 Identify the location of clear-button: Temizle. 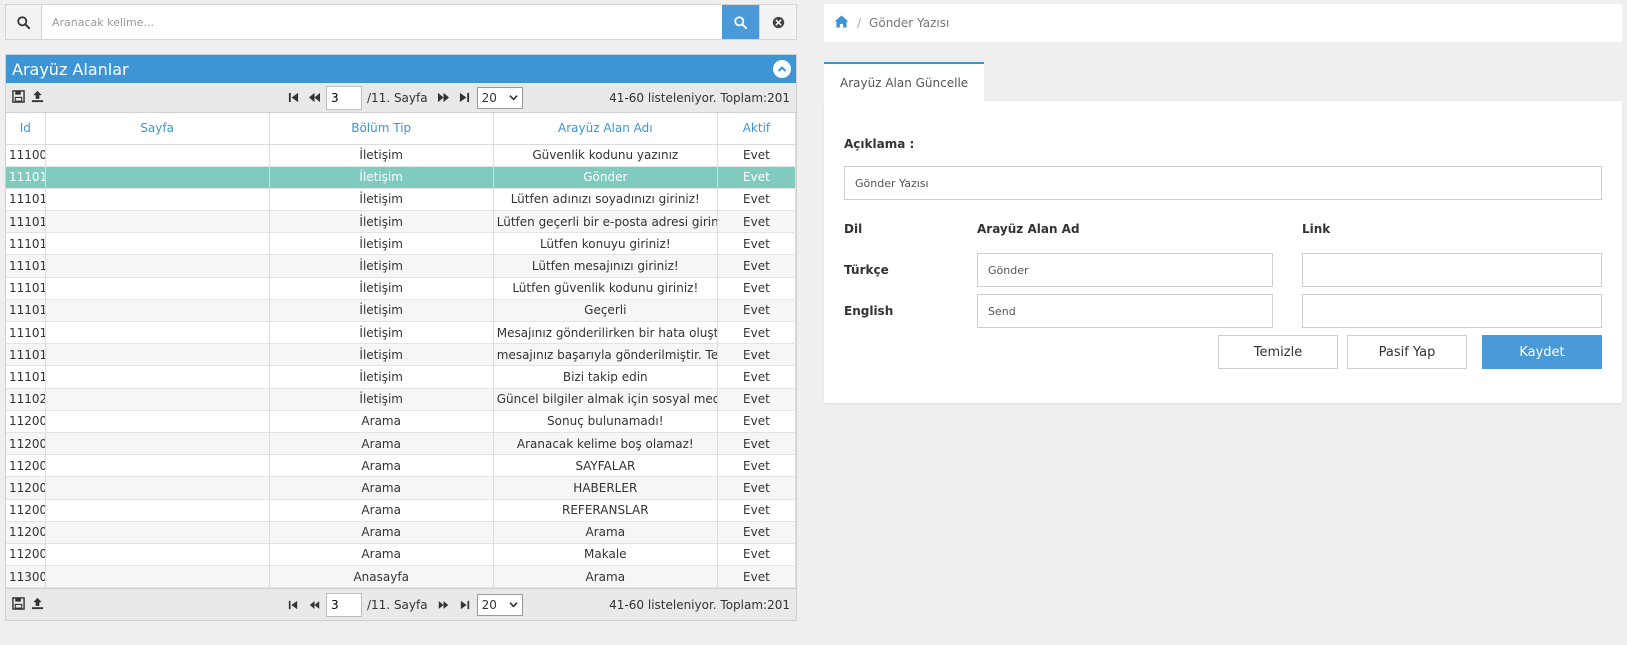
(1278, 352).